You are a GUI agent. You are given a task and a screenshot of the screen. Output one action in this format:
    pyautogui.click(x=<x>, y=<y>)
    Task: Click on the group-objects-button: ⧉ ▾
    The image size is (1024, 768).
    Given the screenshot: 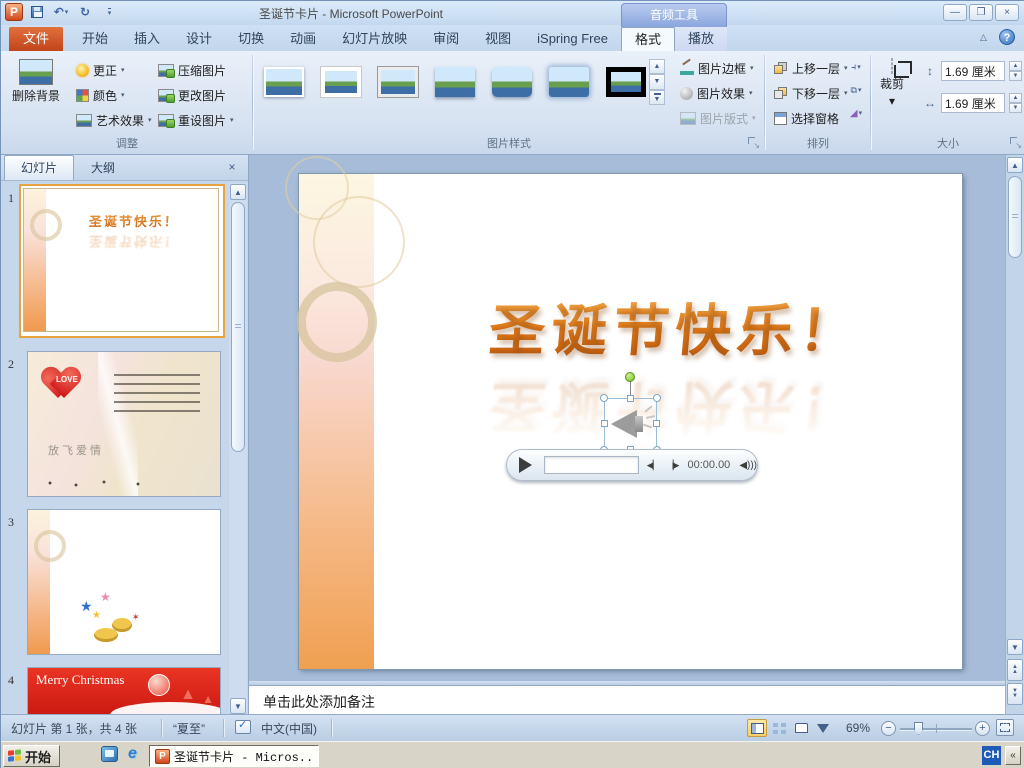 What is the action you would take?
    pyautogui.click(x=856, y=90)
    